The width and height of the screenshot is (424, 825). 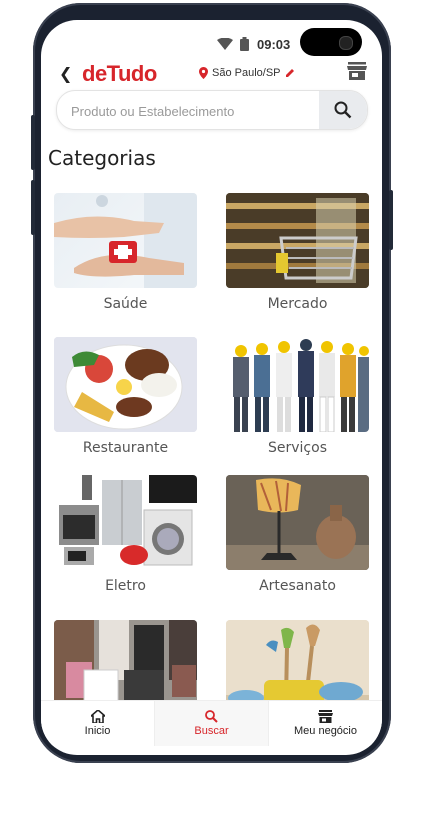 I want to click on location-selector: São Paulo/SP, so click(x=247, y=73).